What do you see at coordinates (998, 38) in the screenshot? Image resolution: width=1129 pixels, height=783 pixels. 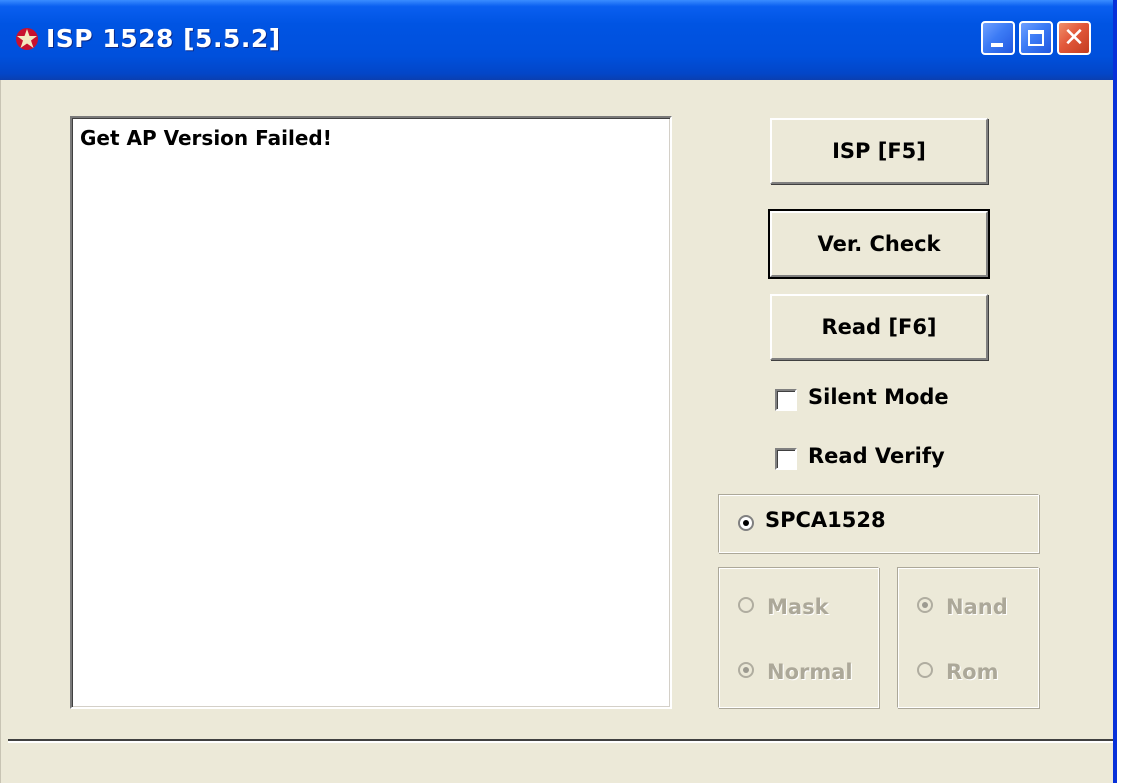 I see `minimize-button` at bounding box center [998, 38].